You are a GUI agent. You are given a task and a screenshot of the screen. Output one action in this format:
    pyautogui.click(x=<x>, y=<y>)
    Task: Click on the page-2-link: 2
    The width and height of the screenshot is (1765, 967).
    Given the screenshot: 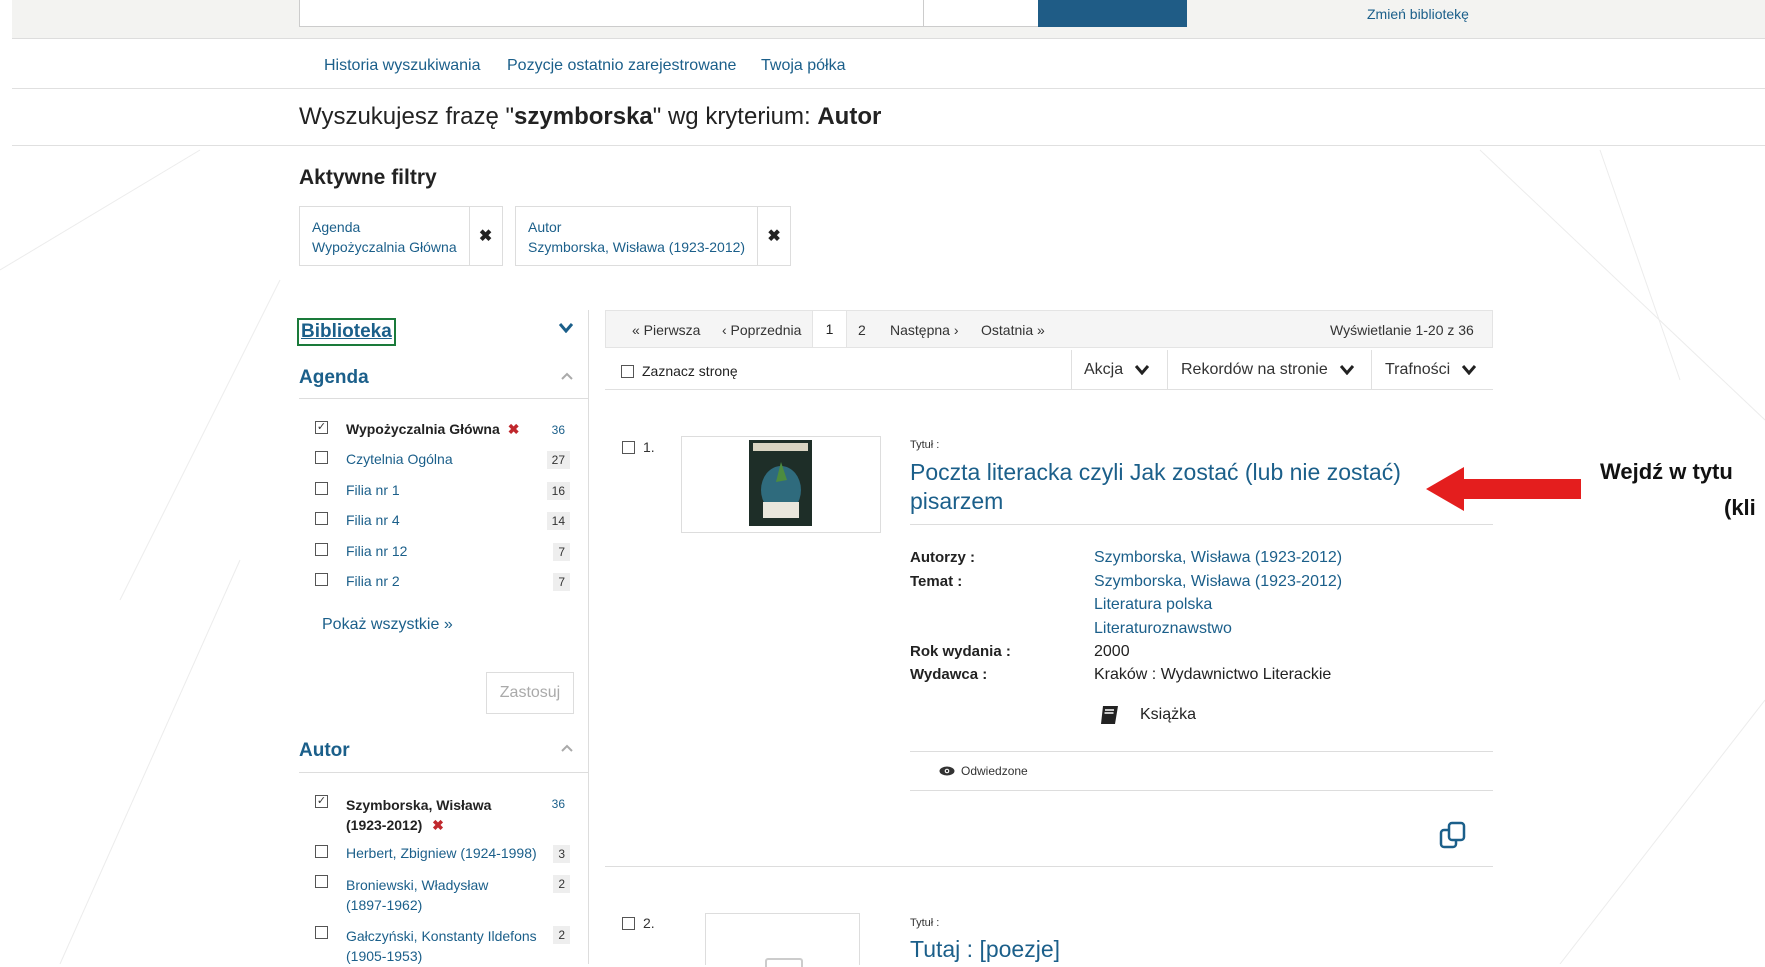 What is the action you would take?
    pyautogui.click(x=862, y=330)
    